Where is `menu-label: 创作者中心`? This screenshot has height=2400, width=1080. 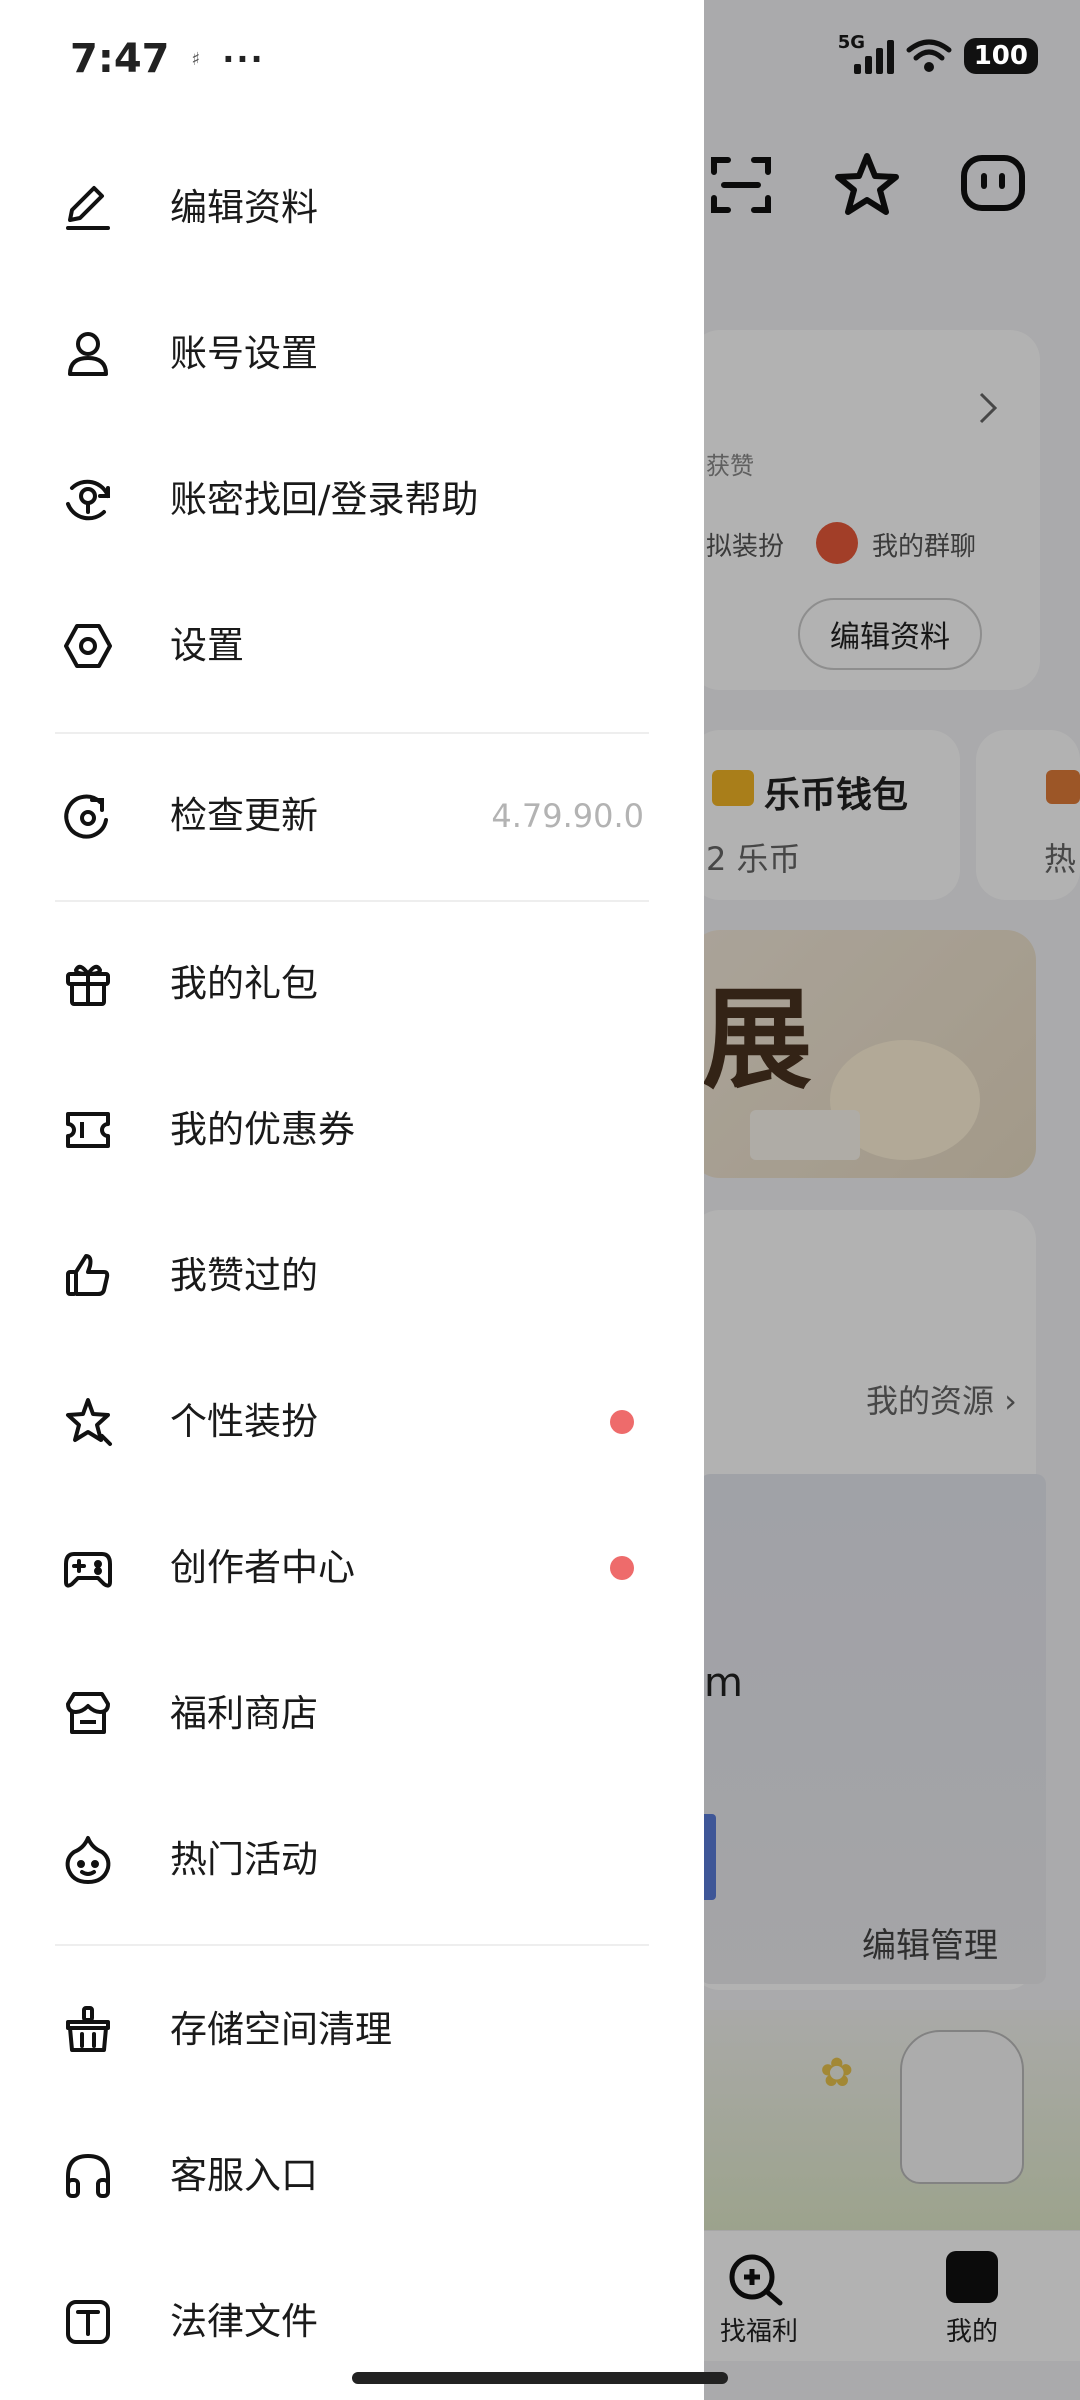 menu-label: 创作者中心 is located at coordinates (262, 1567).